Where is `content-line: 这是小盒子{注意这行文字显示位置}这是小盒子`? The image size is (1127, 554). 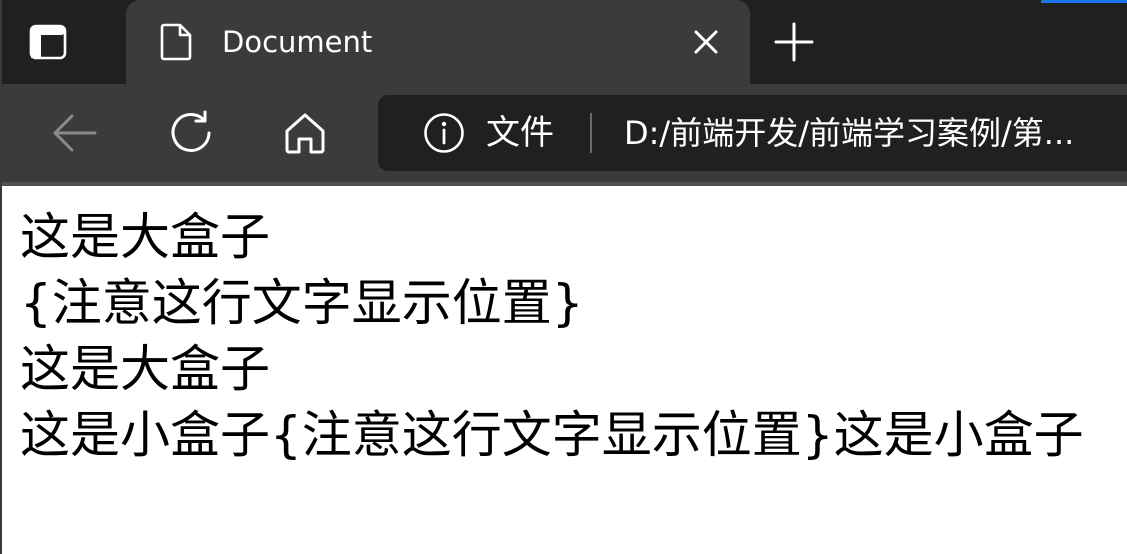
content-line: 这是小盒子{注意这行文字显示位置}这是小盒子 is located at coordinates (552, 435).